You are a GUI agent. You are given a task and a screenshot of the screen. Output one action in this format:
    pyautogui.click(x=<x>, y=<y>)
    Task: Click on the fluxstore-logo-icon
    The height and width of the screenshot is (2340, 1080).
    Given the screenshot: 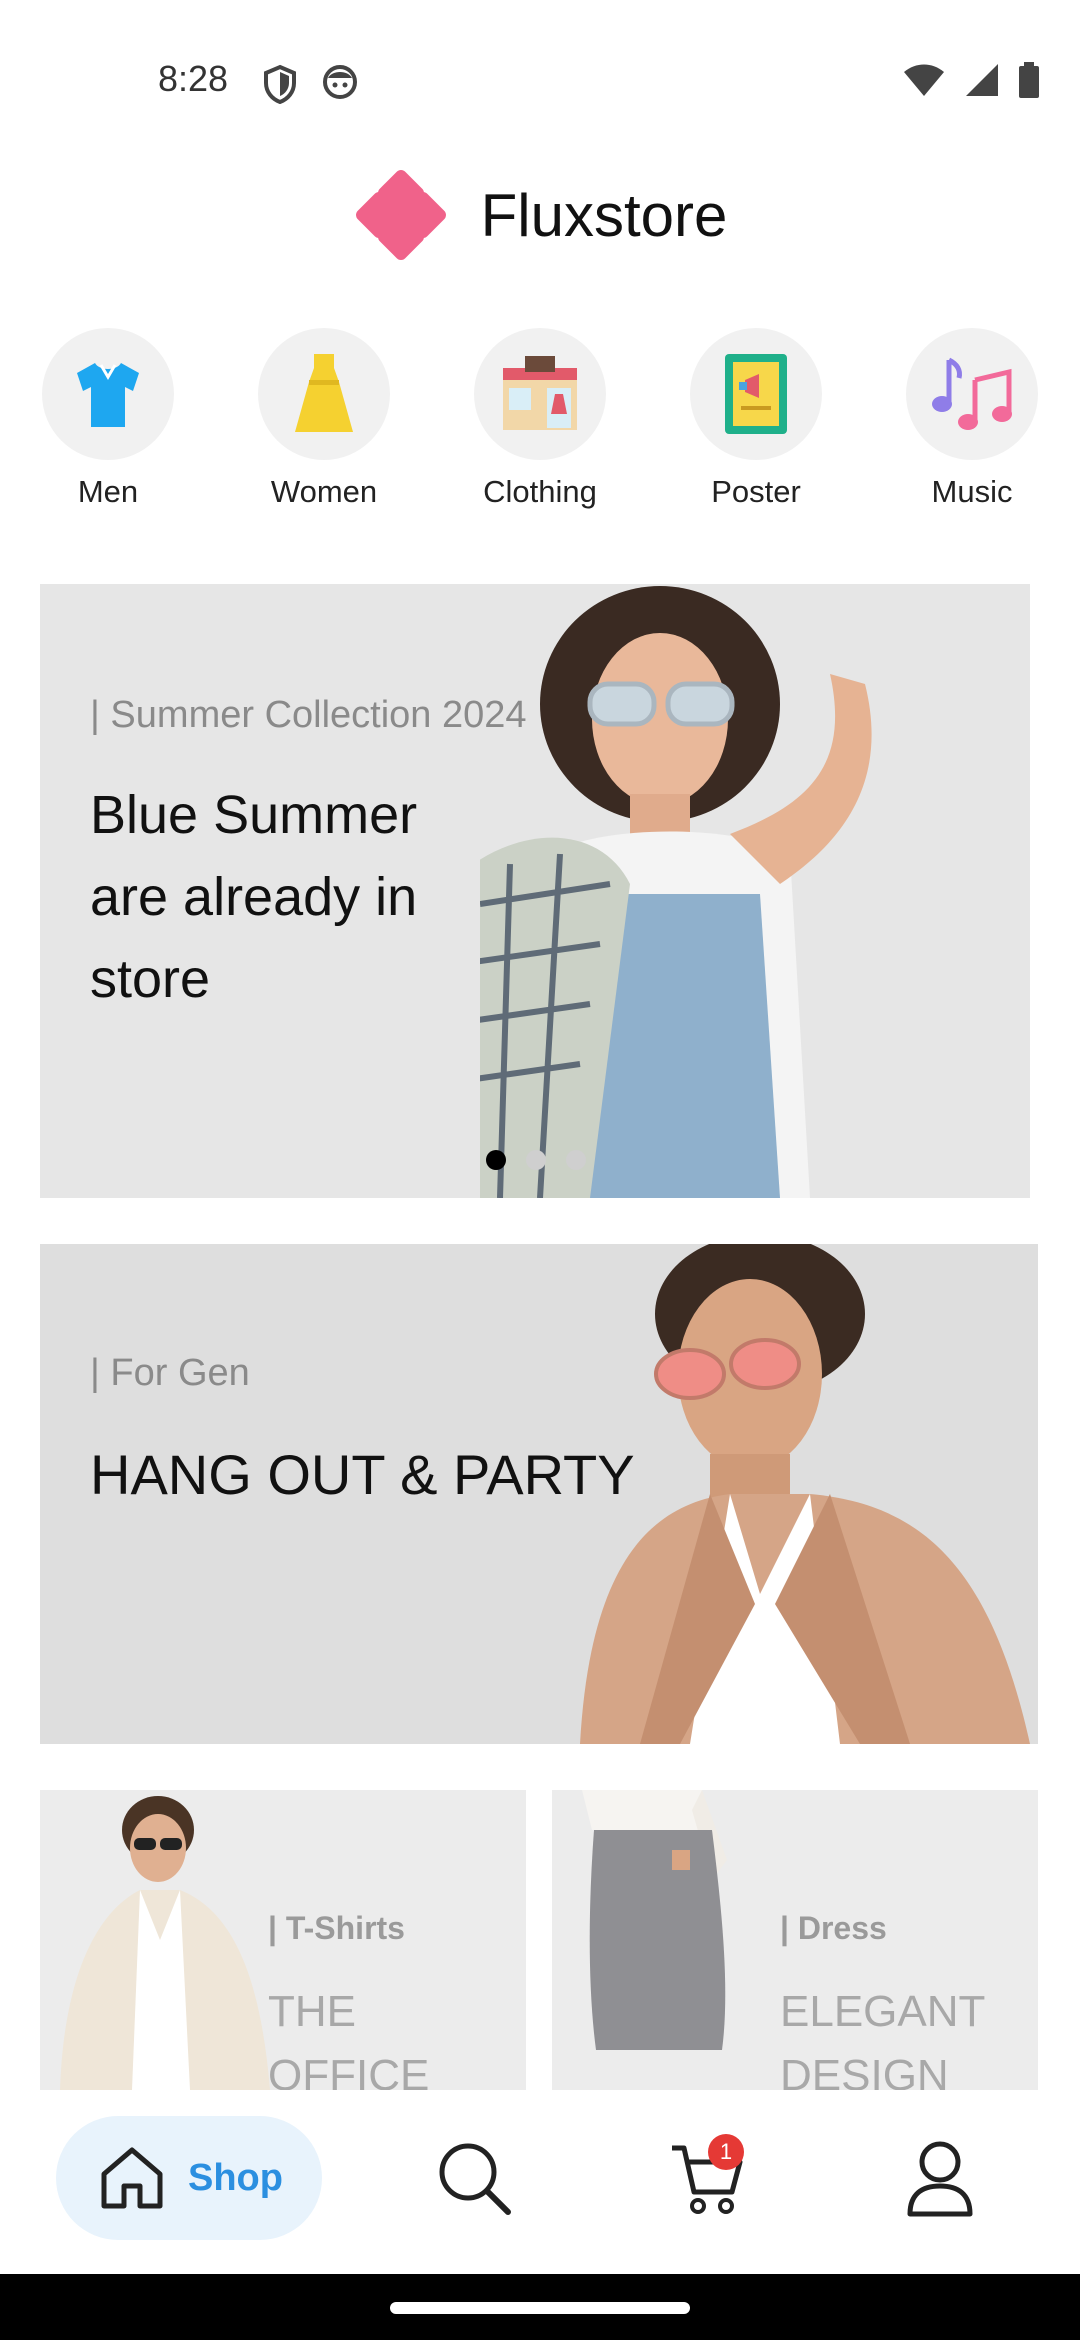 What is the action you would take?
    pyautogui.click(x=401, y=215)
    